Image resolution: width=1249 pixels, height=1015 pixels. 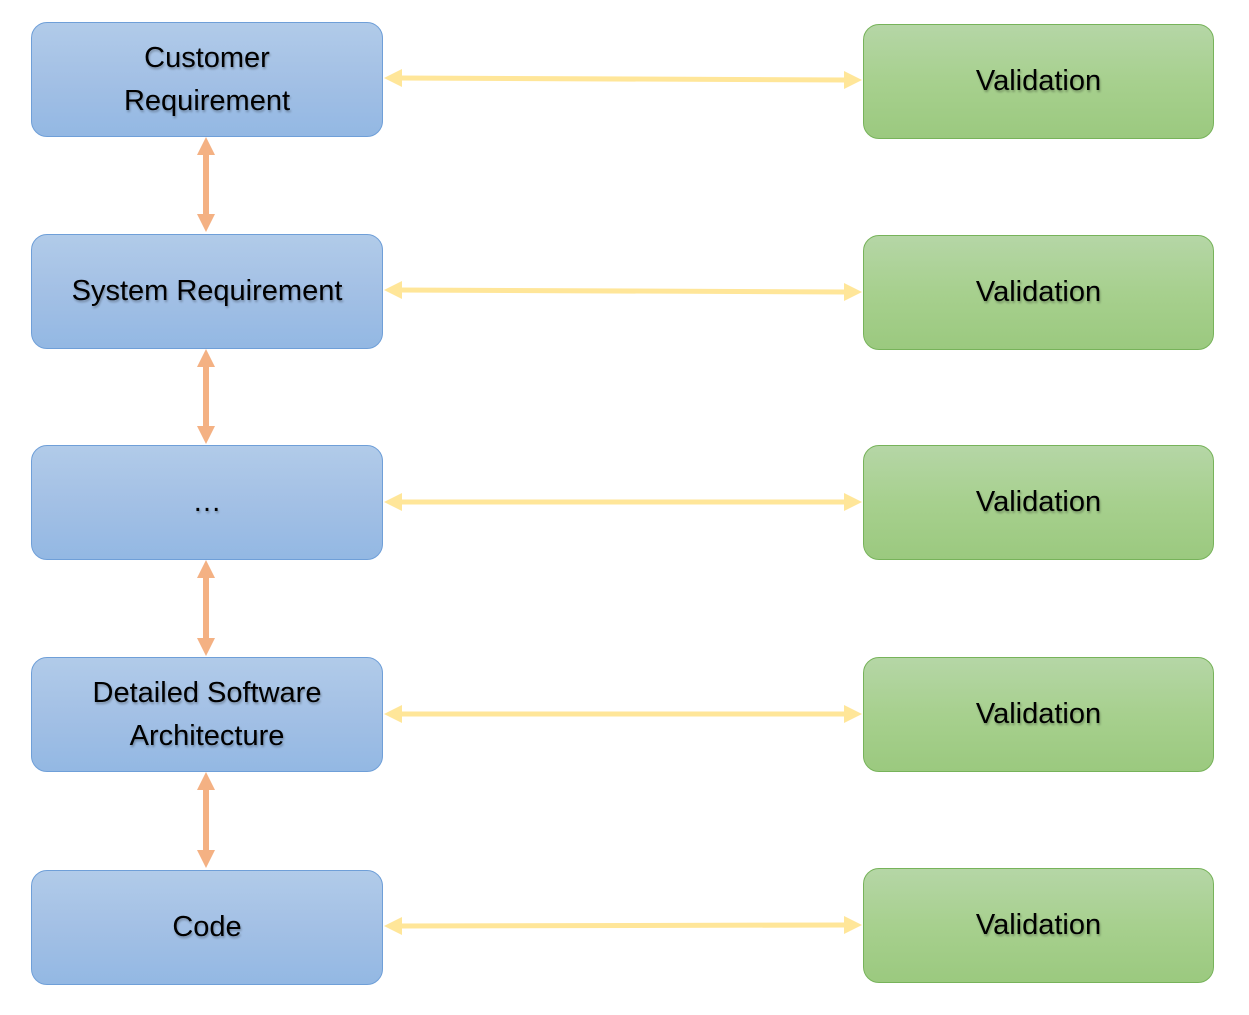 What do you see at coordinates (207, 291) in the screenshot?
I see `system-requirement-box: System Requirement` at bounding box center [207, 291].